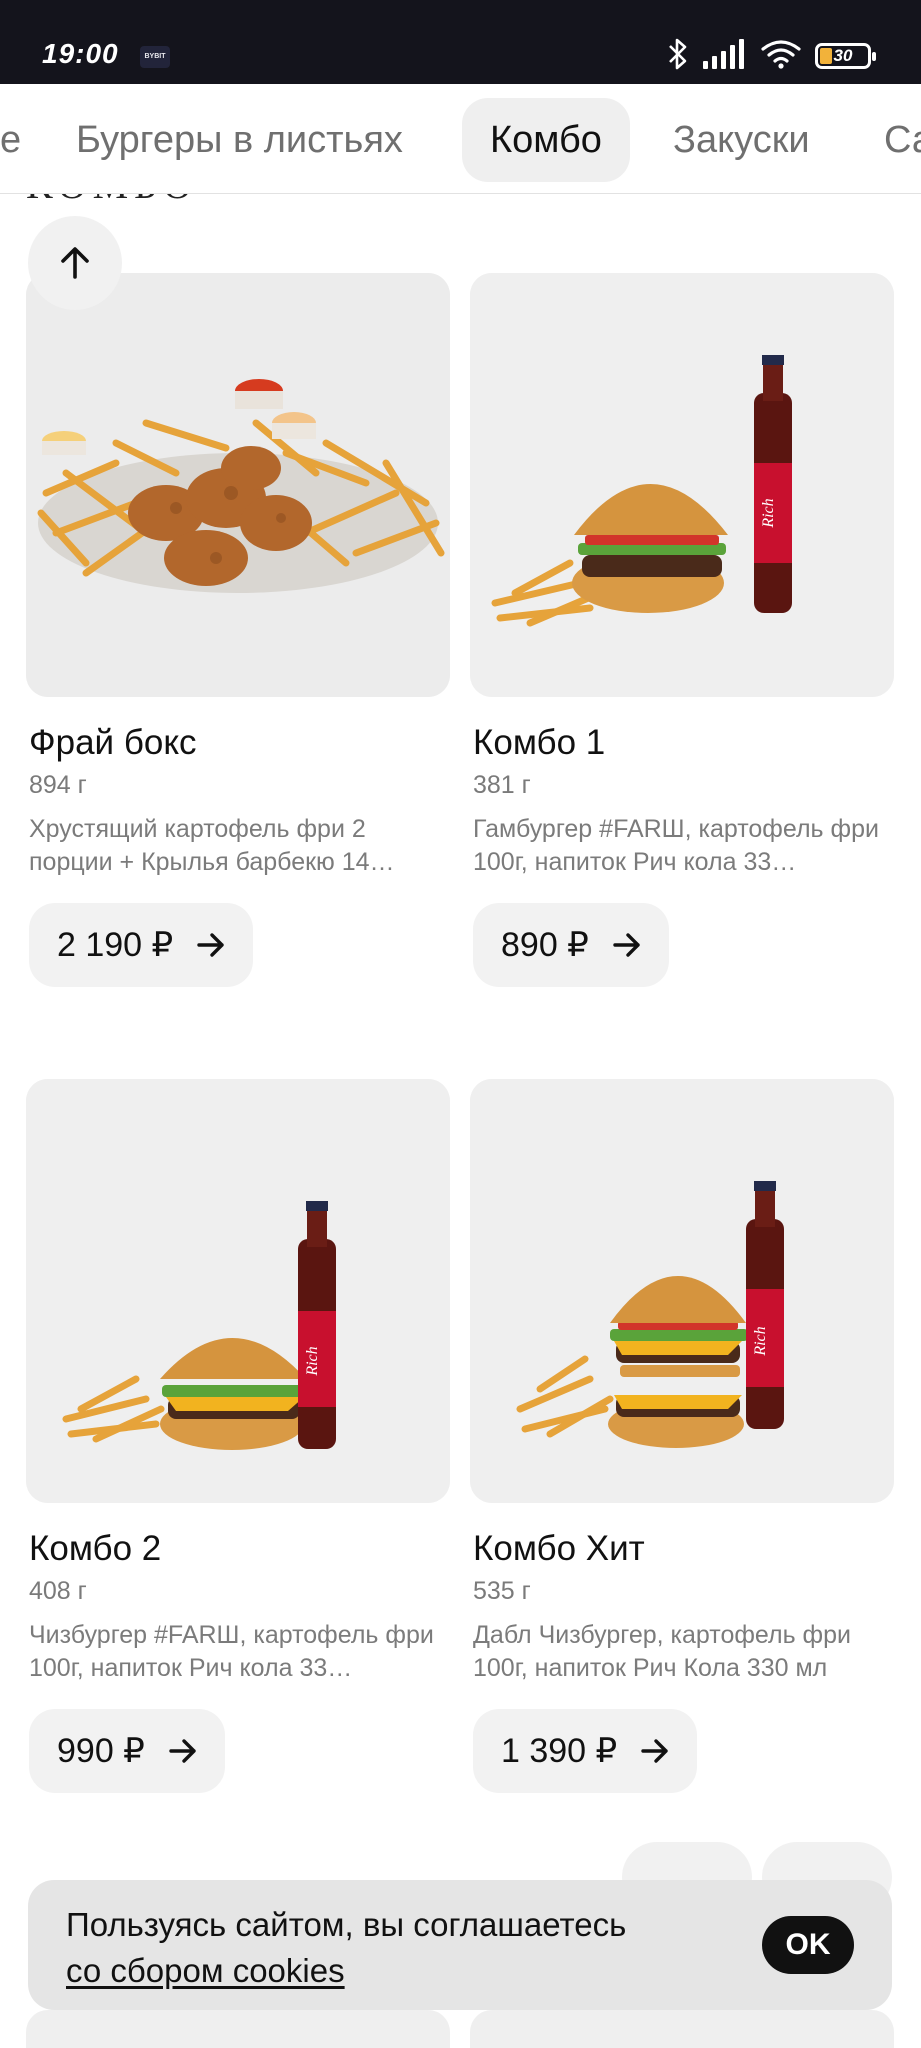 The width and height of the screenshot is (921, 2048). I want to click on arrow-up-icon, so click(75, 263).